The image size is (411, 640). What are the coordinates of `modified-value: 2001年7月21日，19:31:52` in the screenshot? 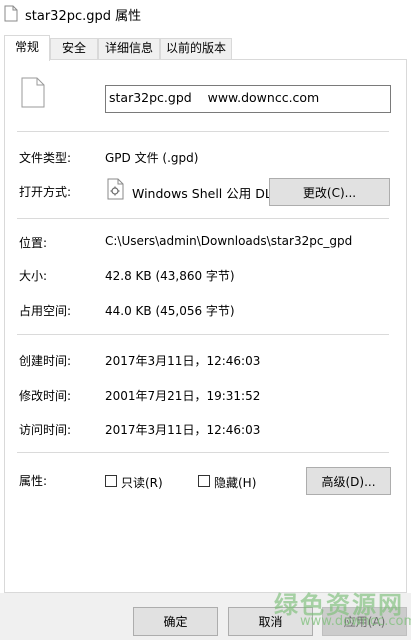 It's located at (183, 396).